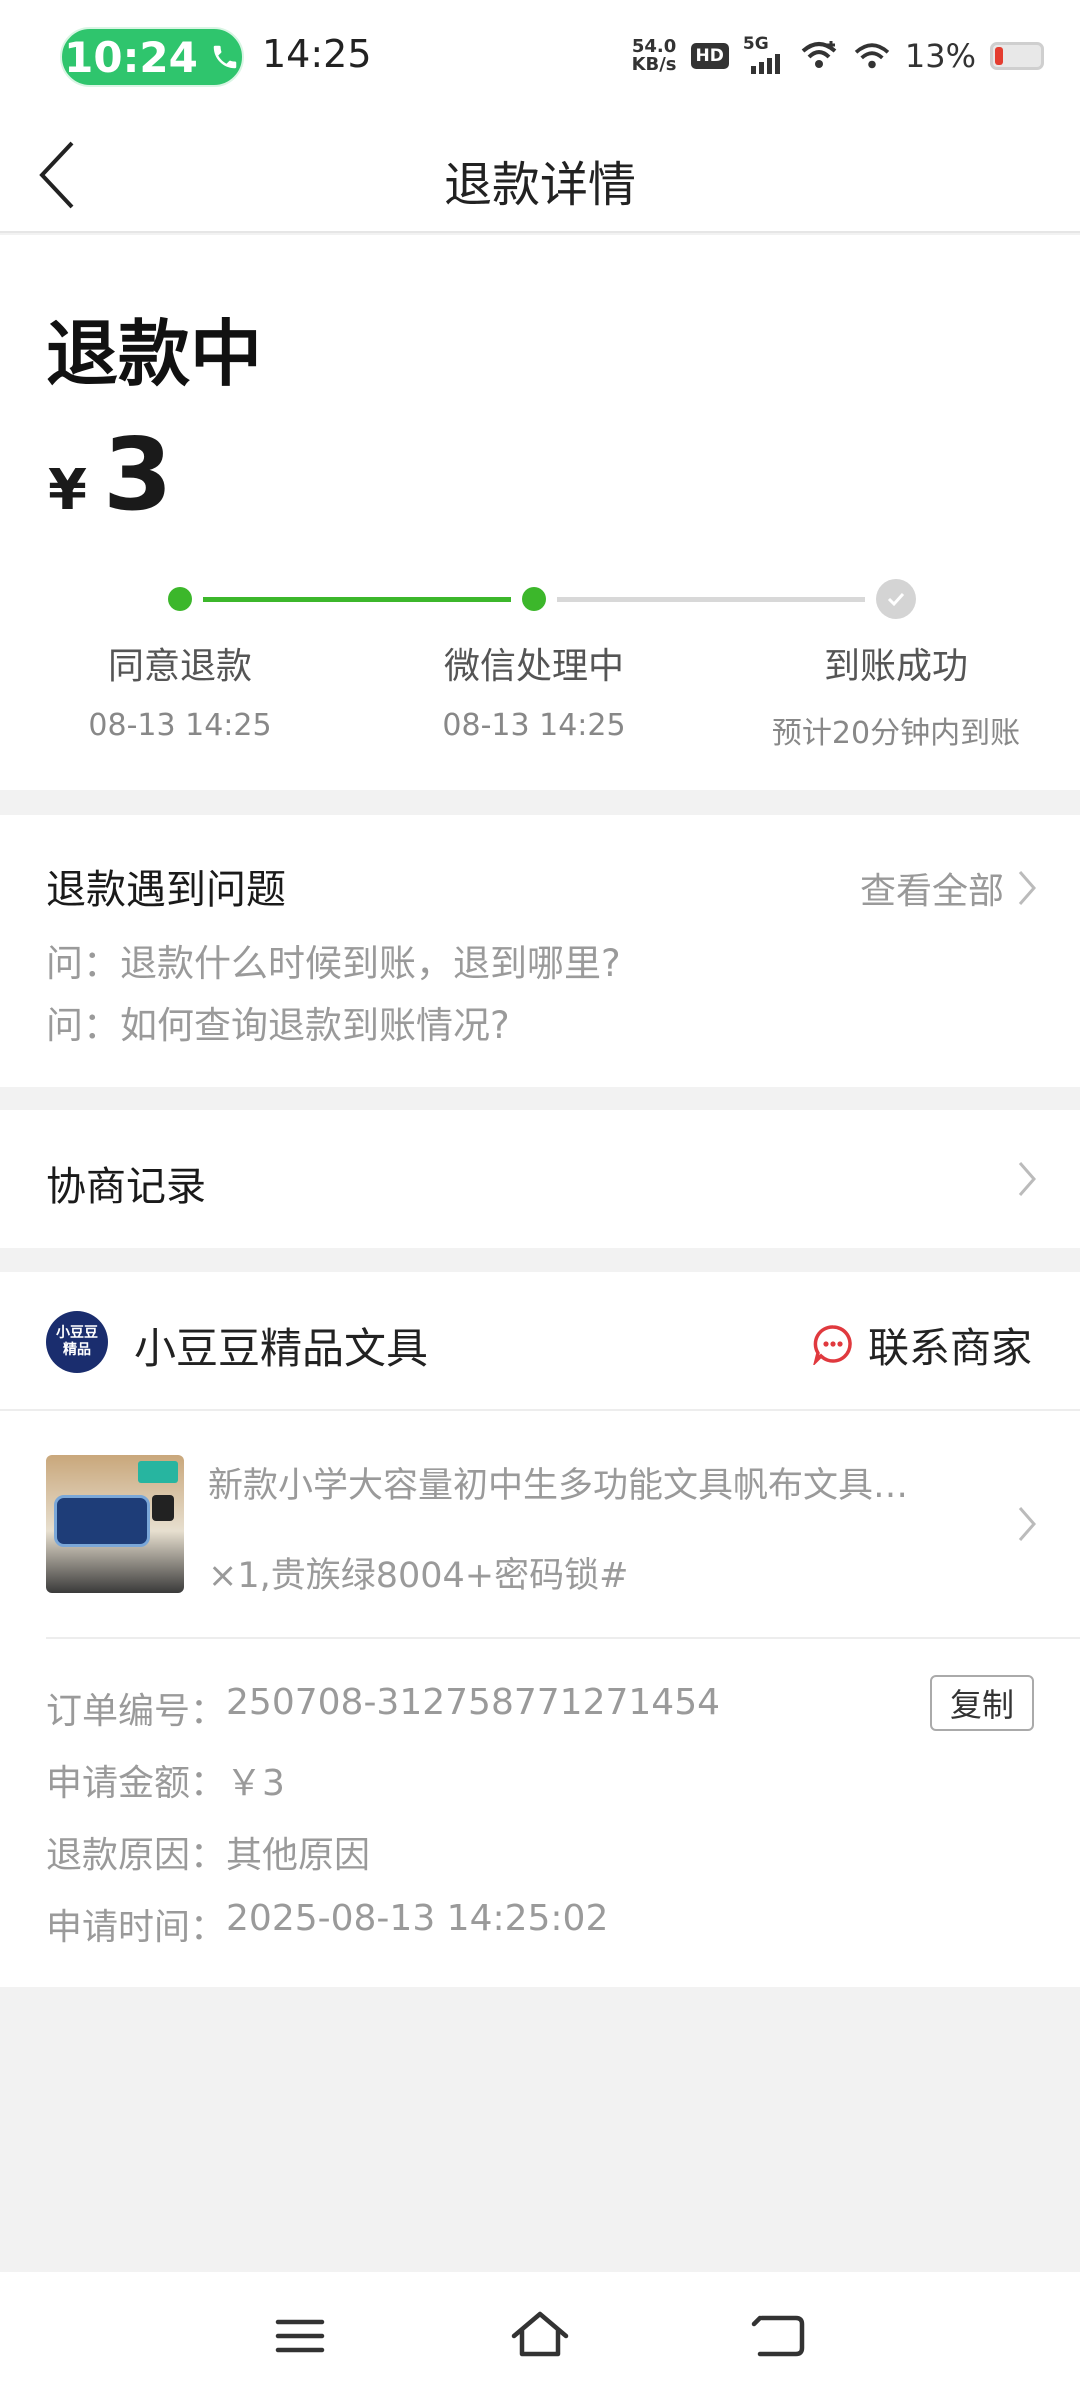  Describe the element at coordinates (166, 890) in the screenshot. I see `problems-title: 退款遇到问题` at that location.